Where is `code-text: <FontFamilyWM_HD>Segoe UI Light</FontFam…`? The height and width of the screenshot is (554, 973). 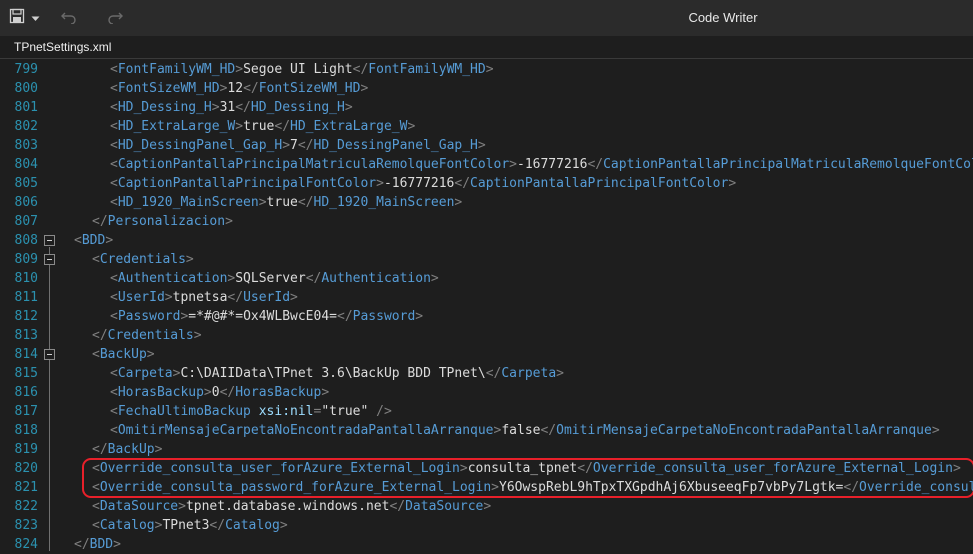
code-text: <FontFamilyWM_HD>Segoe UI Light</FontFam… is located at coordinates (302, 69).